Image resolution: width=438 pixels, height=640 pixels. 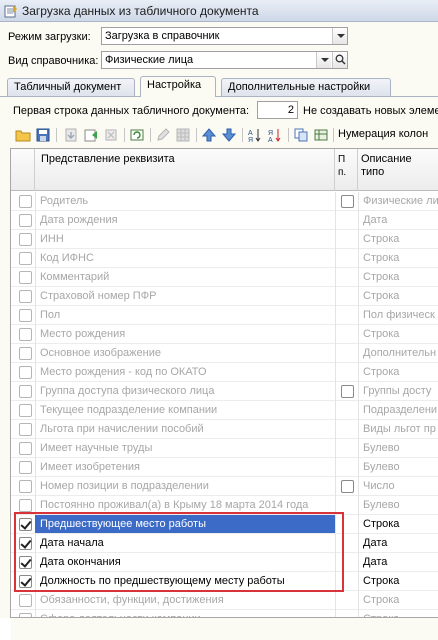 What do you see at coordinates (224, 277) in the screenshot?
I see `table-row: Комментарий Строка` at bounding box center [224, 277].